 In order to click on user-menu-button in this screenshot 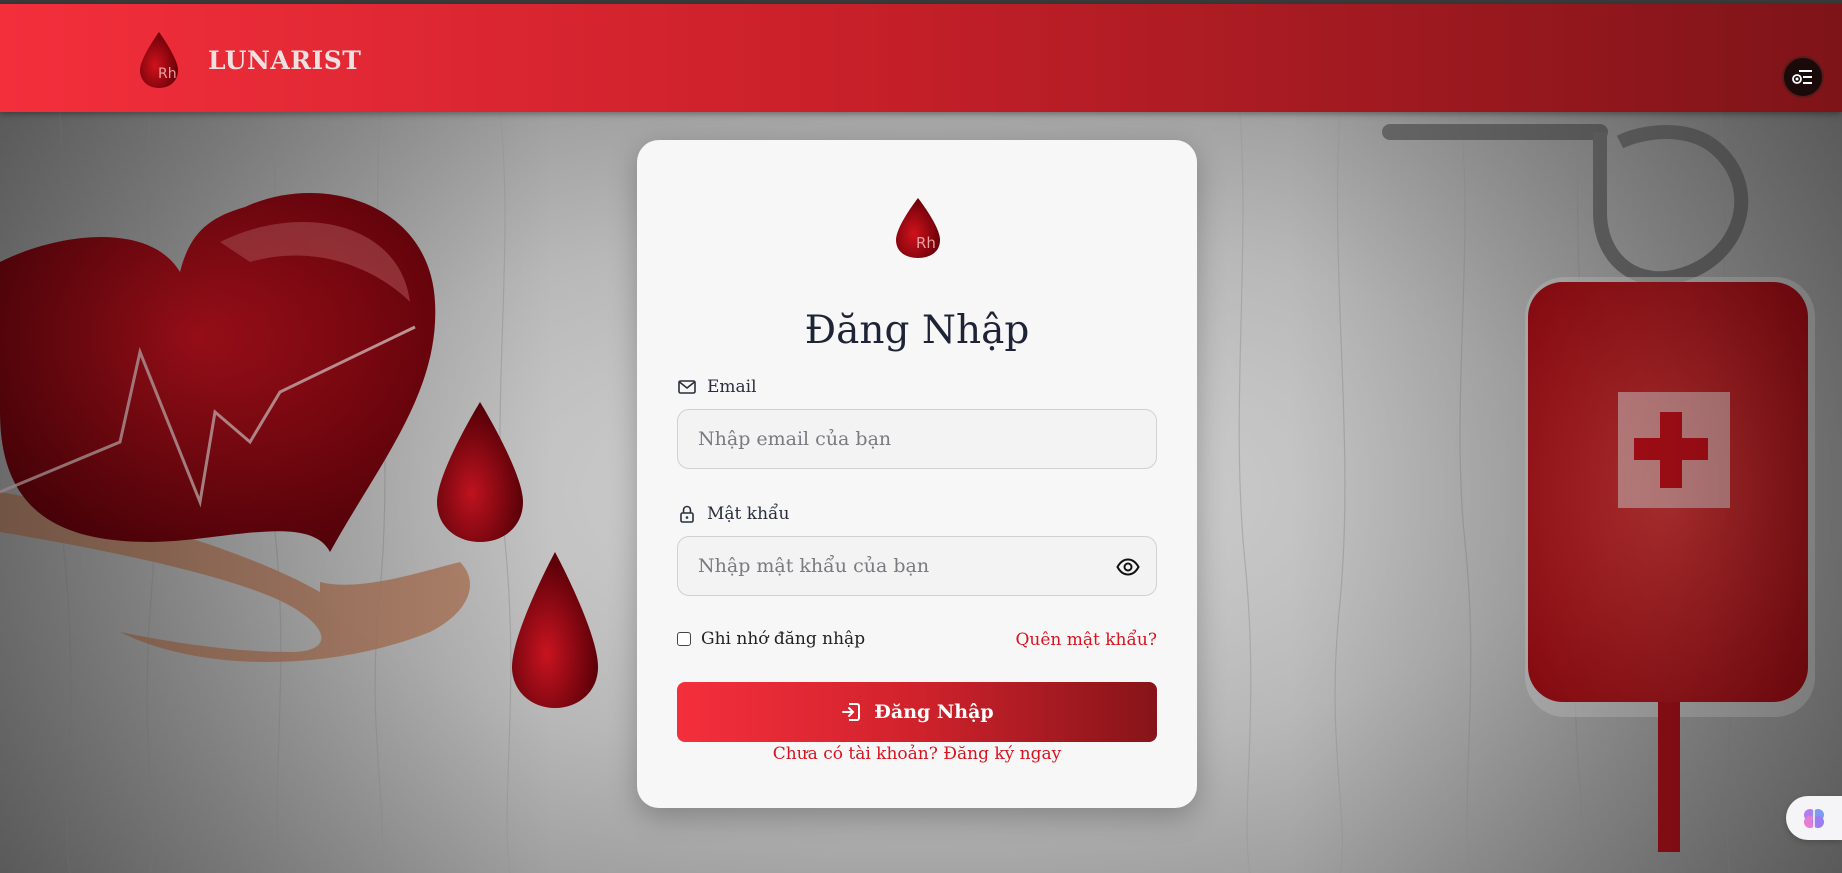, I will do `click(1803, 77)`.